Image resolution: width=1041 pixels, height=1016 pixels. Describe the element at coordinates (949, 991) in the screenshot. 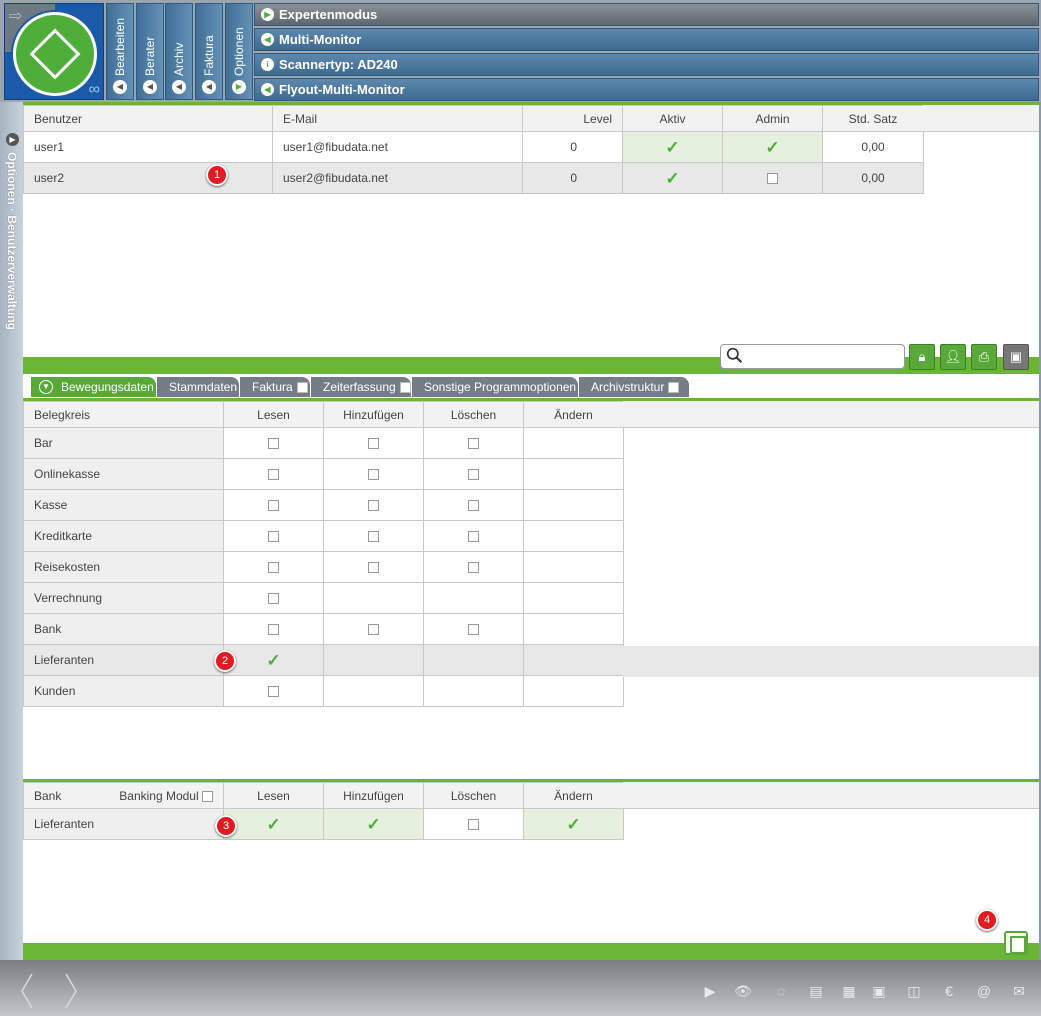

I see `euro-icon: €` at that location.